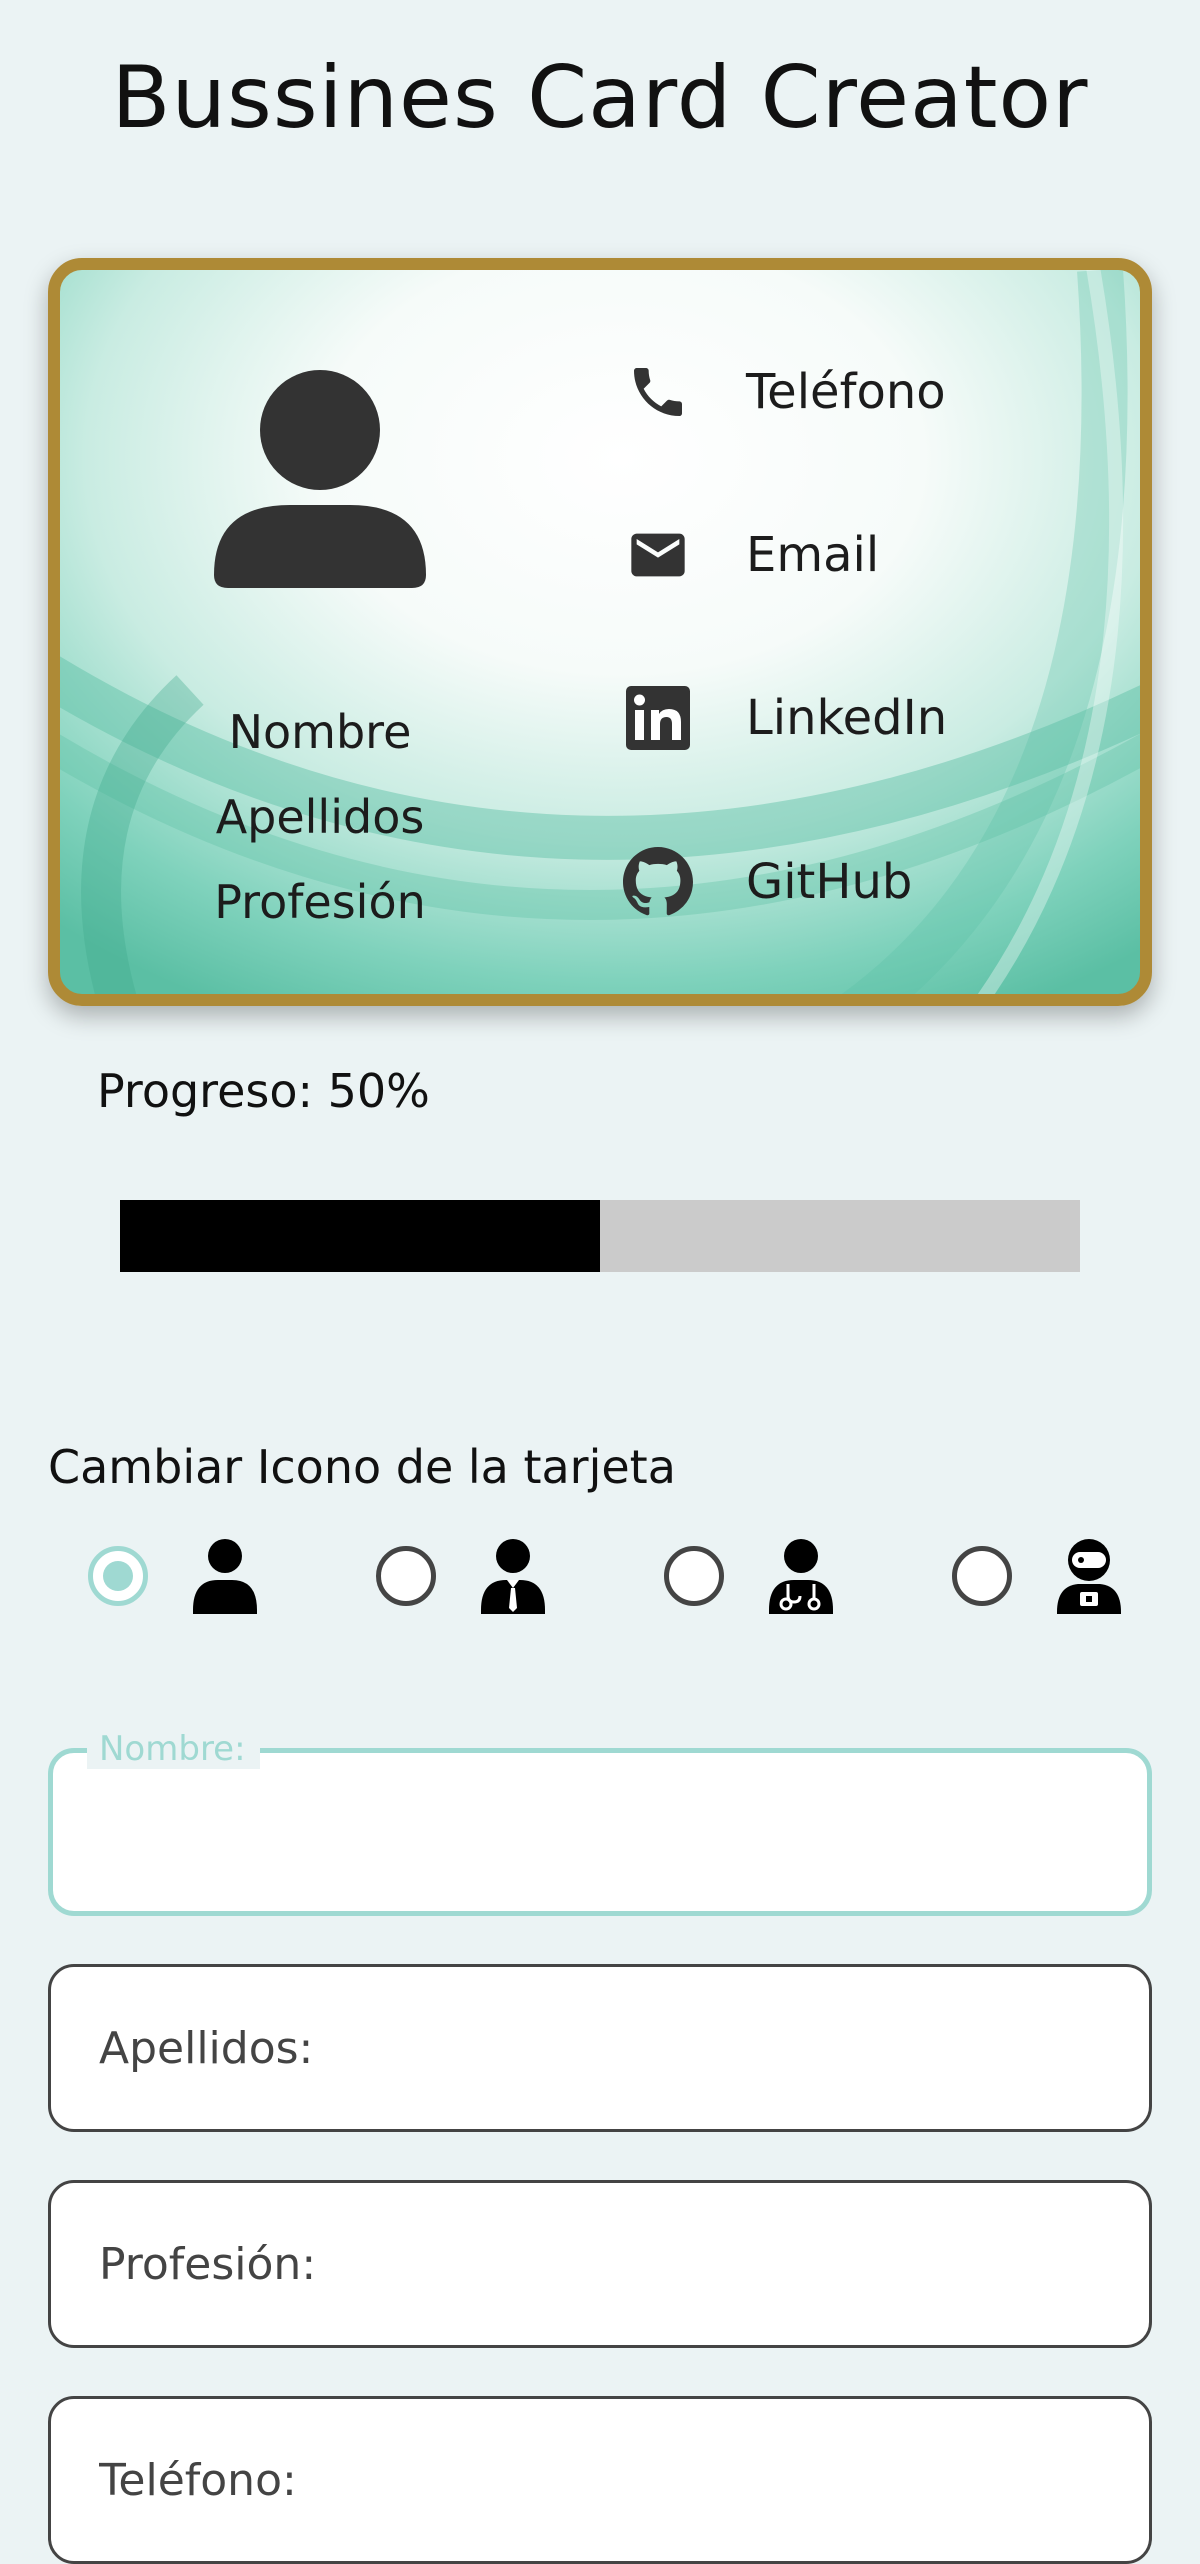 Image resolution: width=1200 pixels, height=2564 pixels. I want to click on icon-option-astronaut-radio, so click(982, 1576).